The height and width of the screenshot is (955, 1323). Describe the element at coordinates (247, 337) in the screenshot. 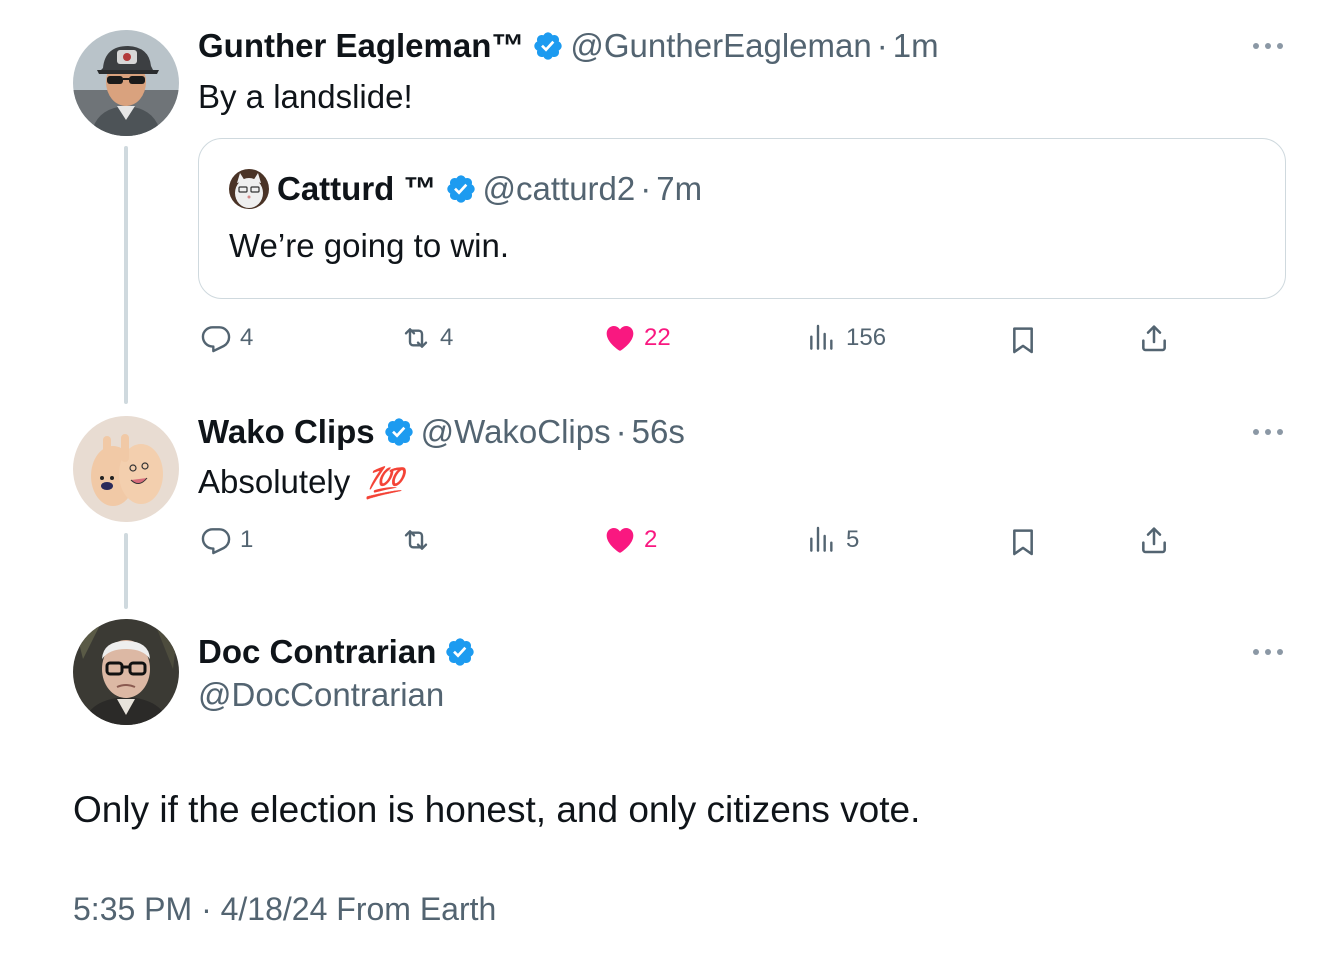

I see `reply-count: 4` at that location.